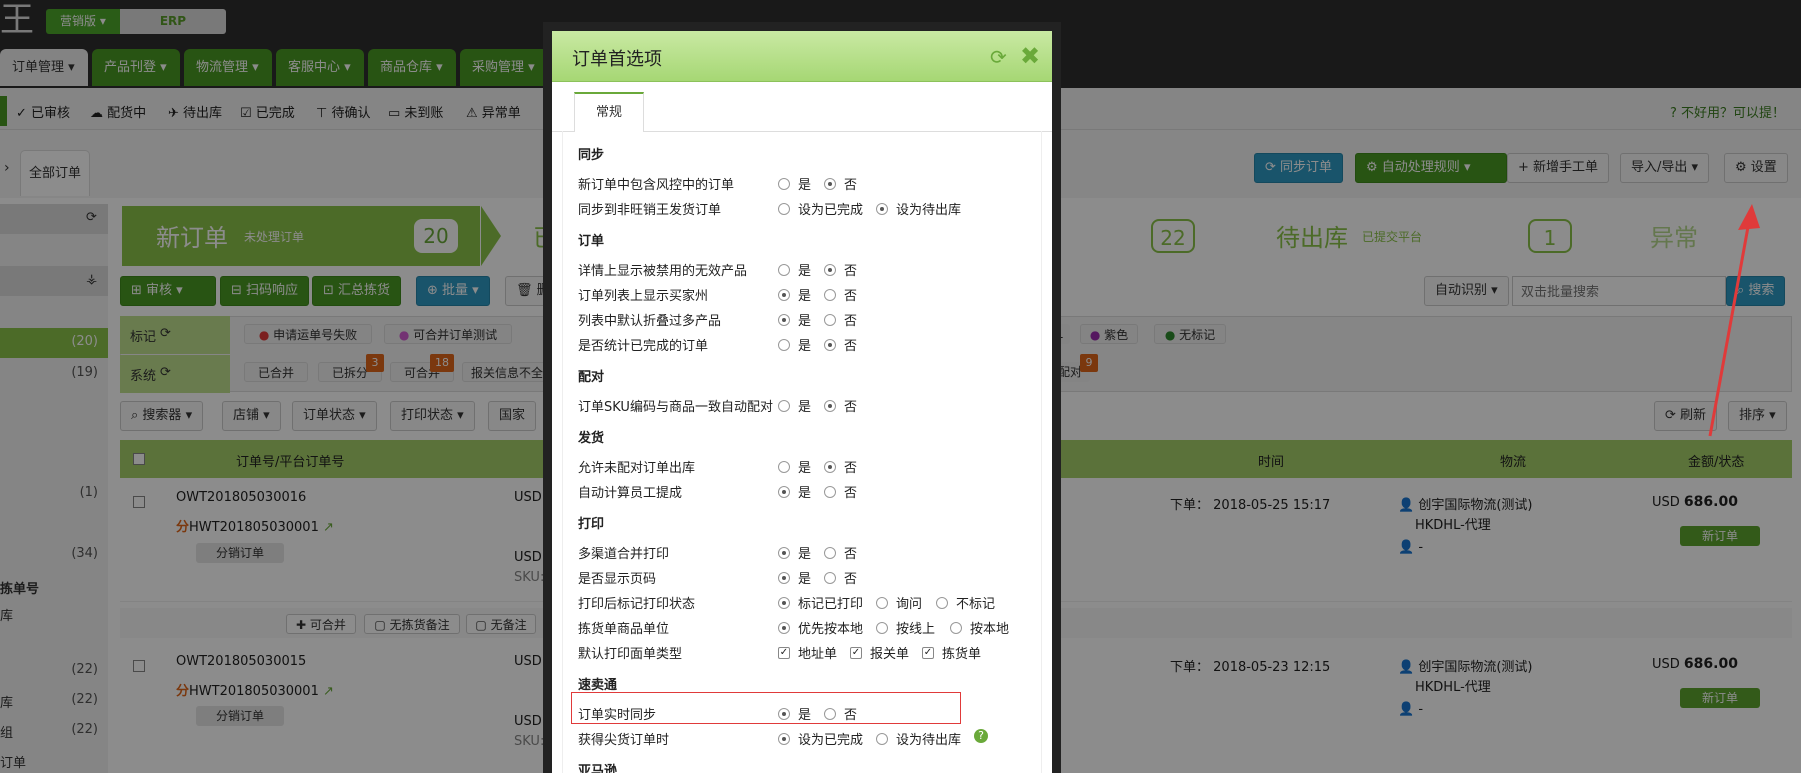 The image size is (1801, 773). Describe the element at coordinates (624, 554) in the screenshot. I see `setting-label: 多渠道合并打印` at that location.